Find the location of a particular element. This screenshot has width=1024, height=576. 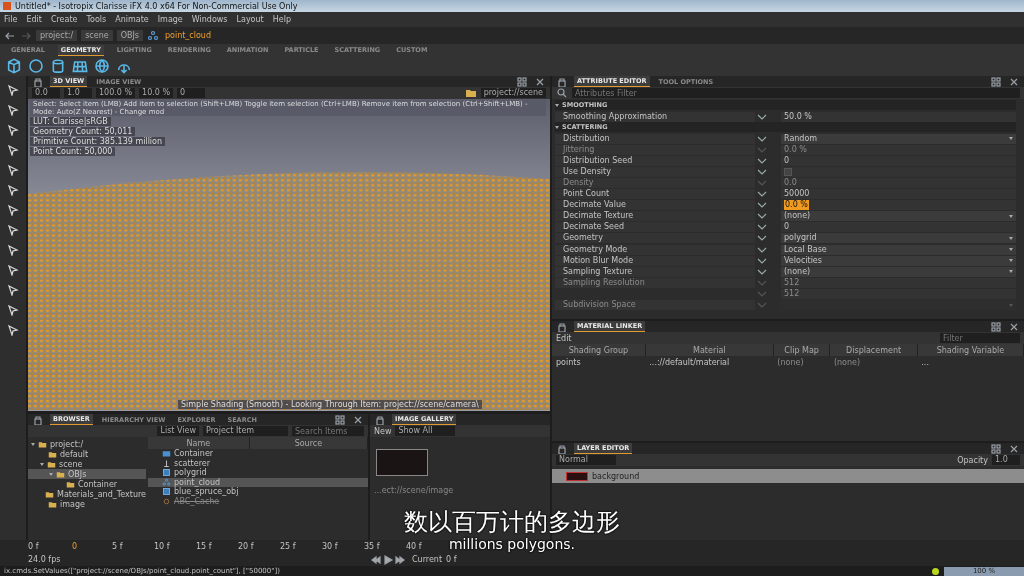

column-header: Material is located at coordinates (709, 350).